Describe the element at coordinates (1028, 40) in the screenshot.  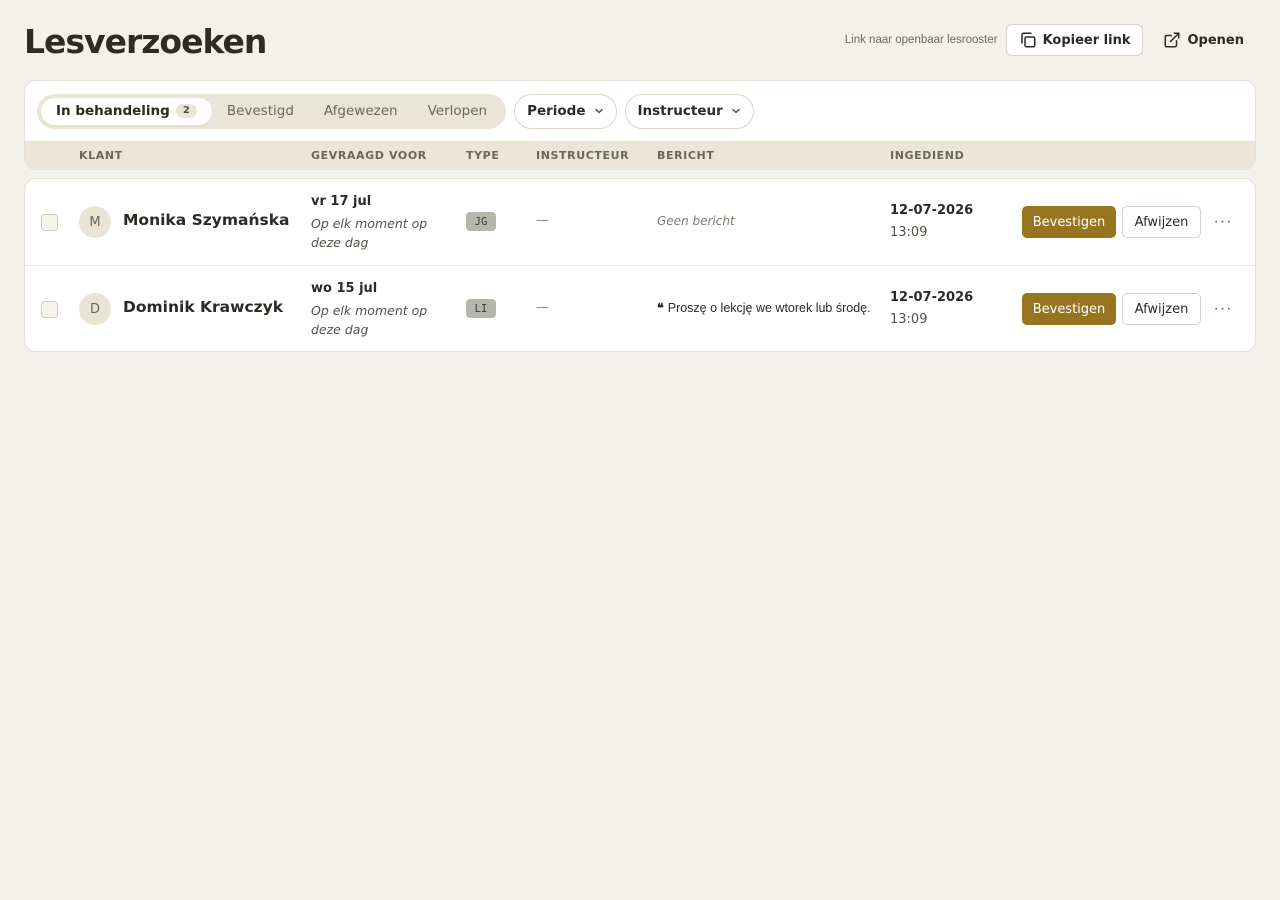
I see `copy-icon` at that location.